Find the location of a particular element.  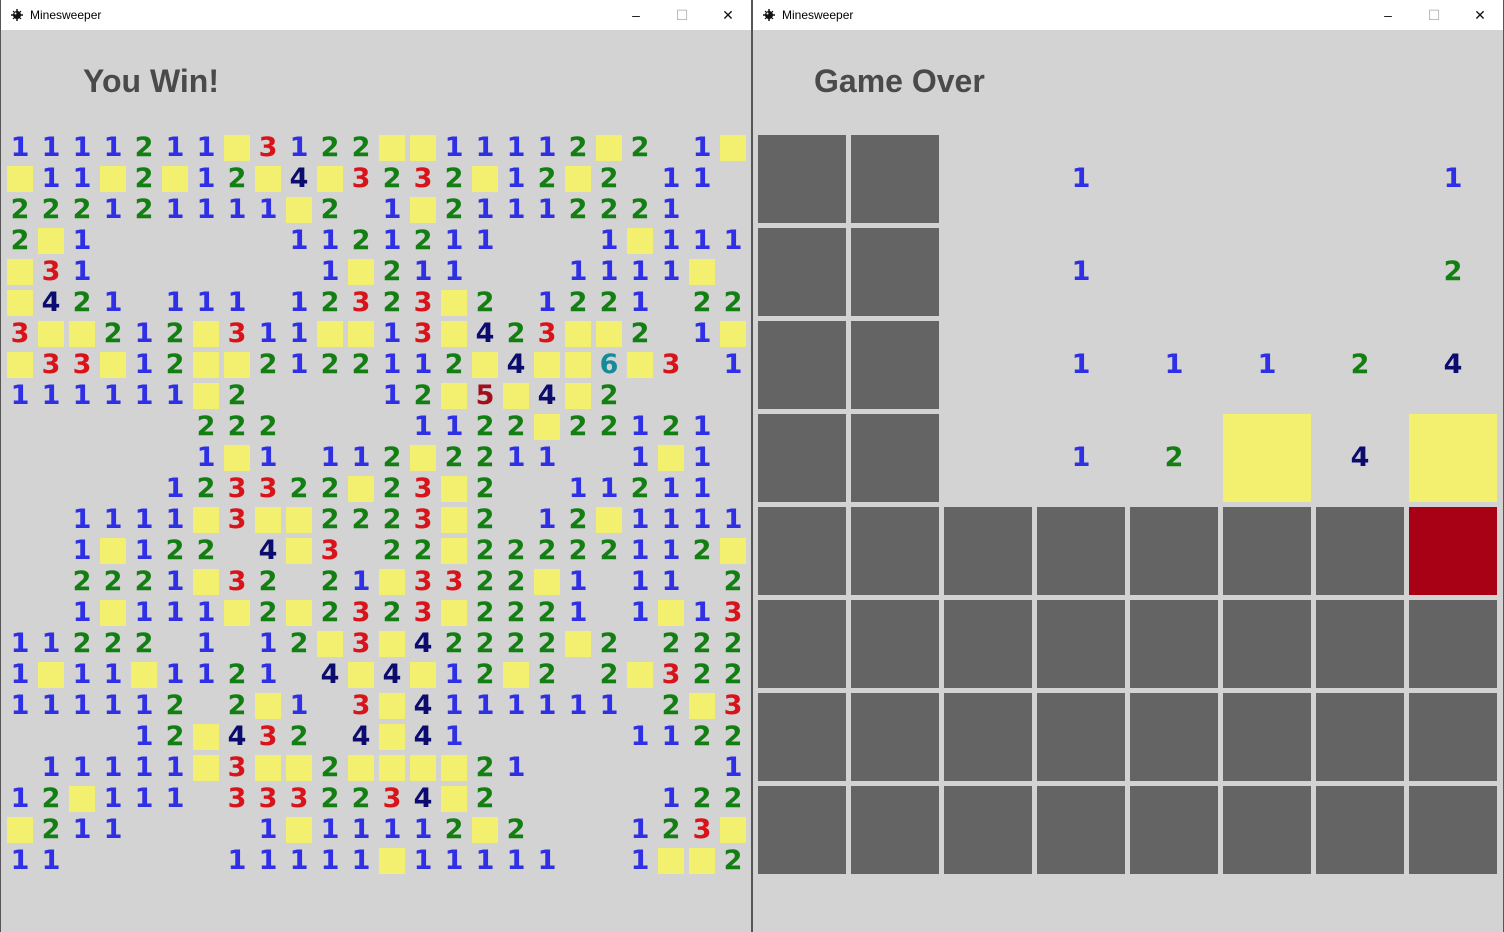

exploded-mine-cell is located at coordinates (1453, 551).